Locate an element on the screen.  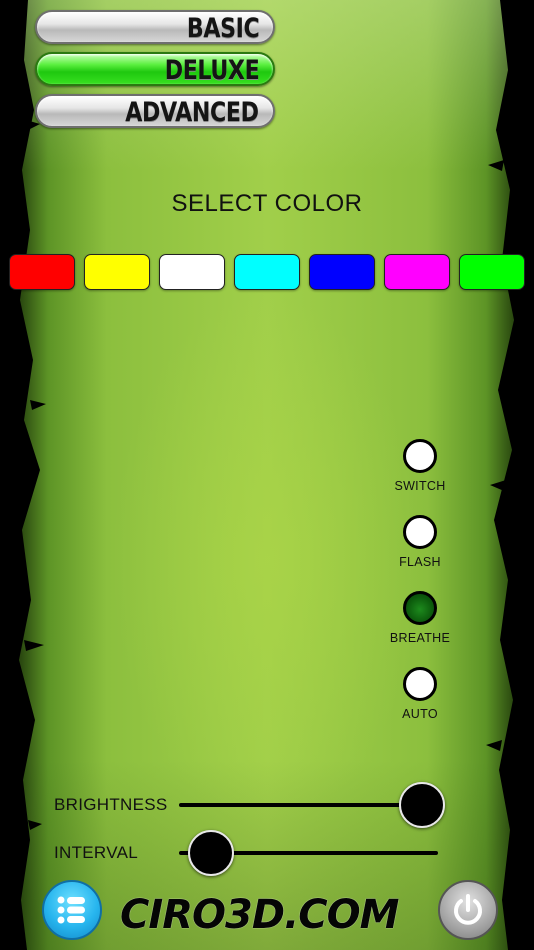
color-swatch-white is located at coordinates (192, 272).